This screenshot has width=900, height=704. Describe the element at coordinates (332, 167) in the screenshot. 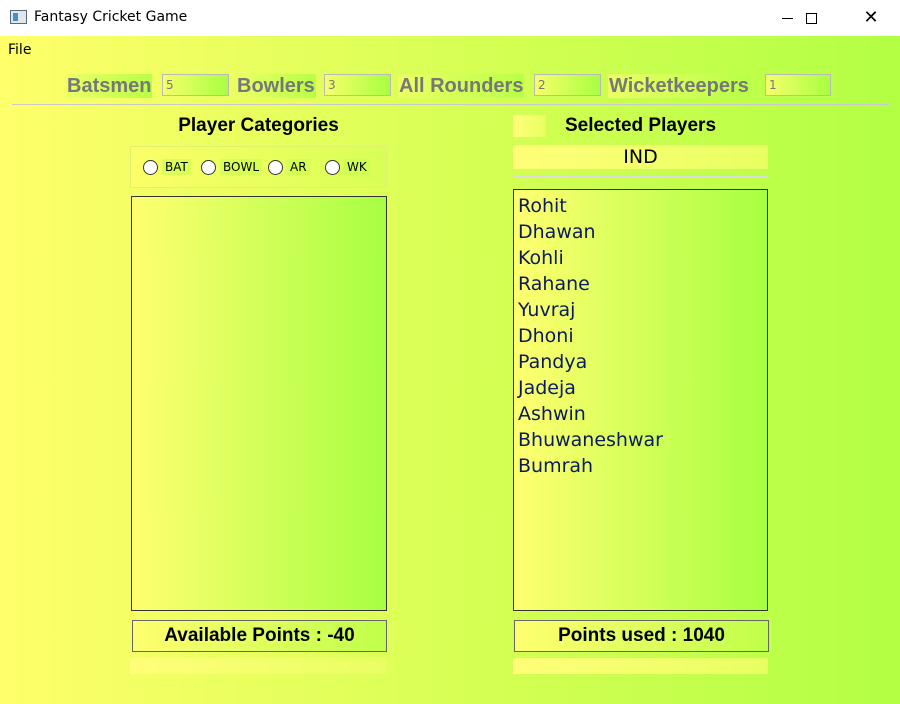

I see `radio-wk-circle` at that location.